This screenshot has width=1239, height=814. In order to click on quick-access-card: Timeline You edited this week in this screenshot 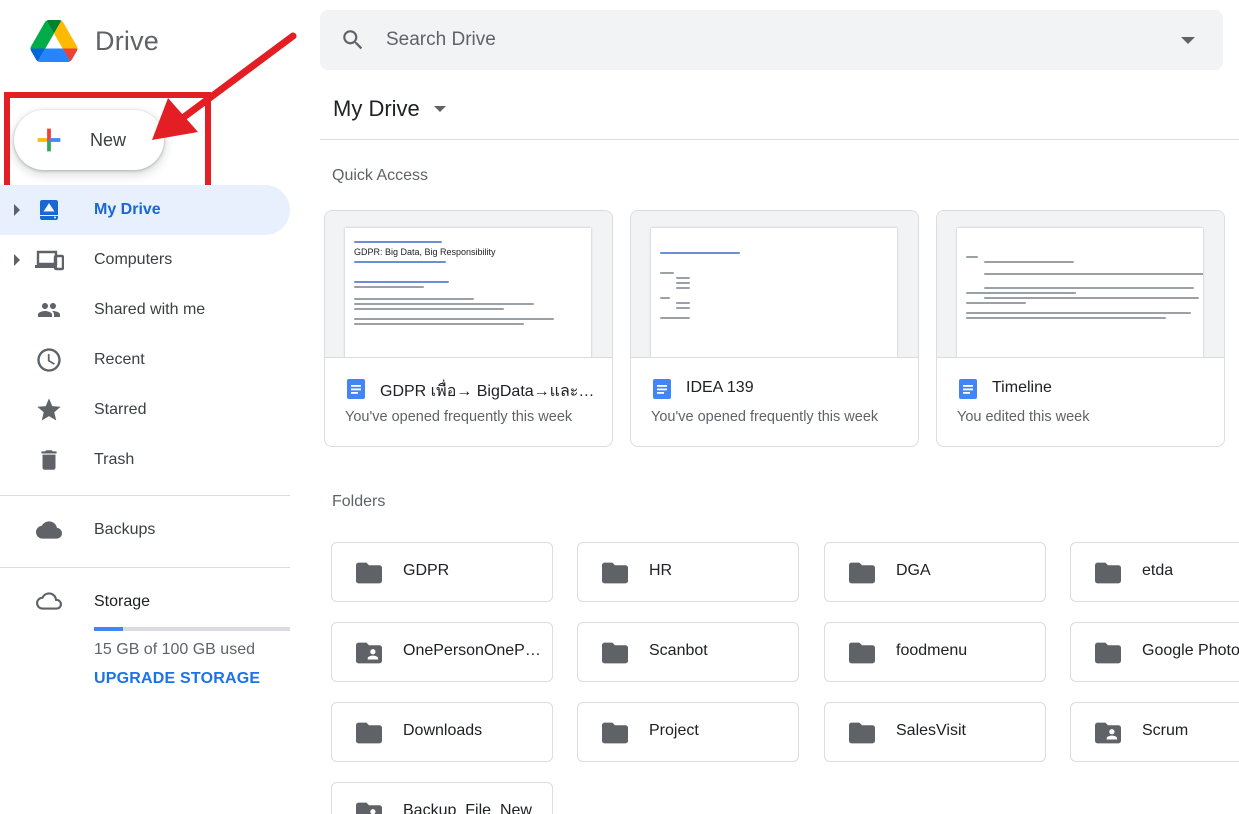, I will do `click(1080, 328)`.